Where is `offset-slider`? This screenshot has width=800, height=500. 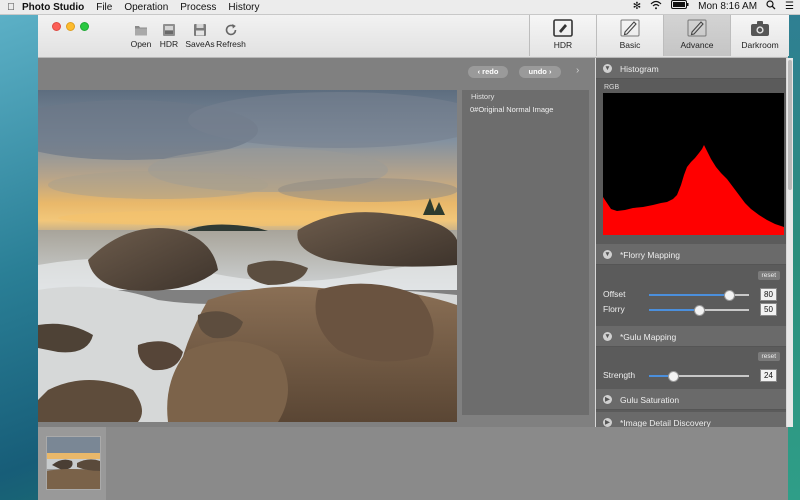
offset-slider is located at coordinates (699, 295).